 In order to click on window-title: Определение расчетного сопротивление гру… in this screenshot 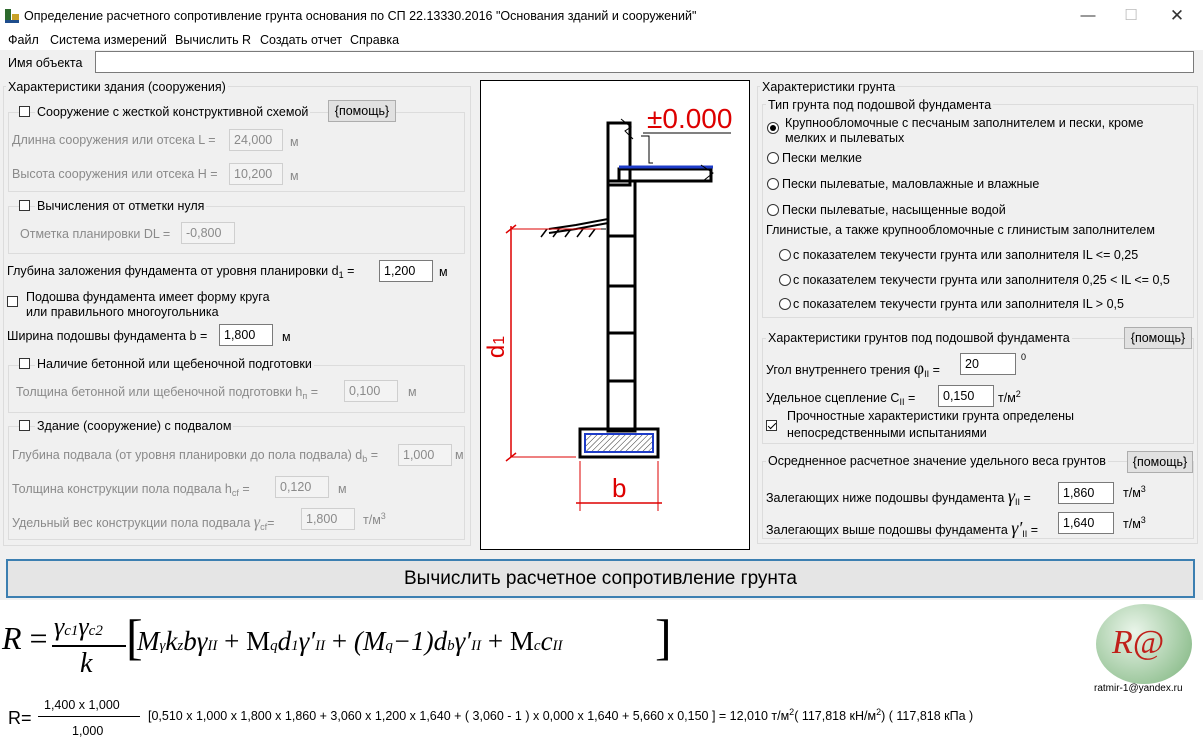, I will do `click(360, 16)`.